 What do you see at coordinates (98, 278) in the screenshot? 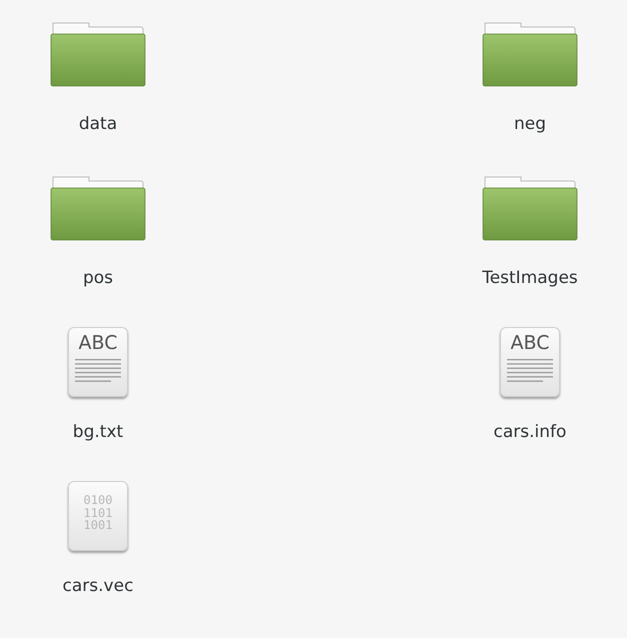
I see `file-name: pos` at bounding box center [98, 278].